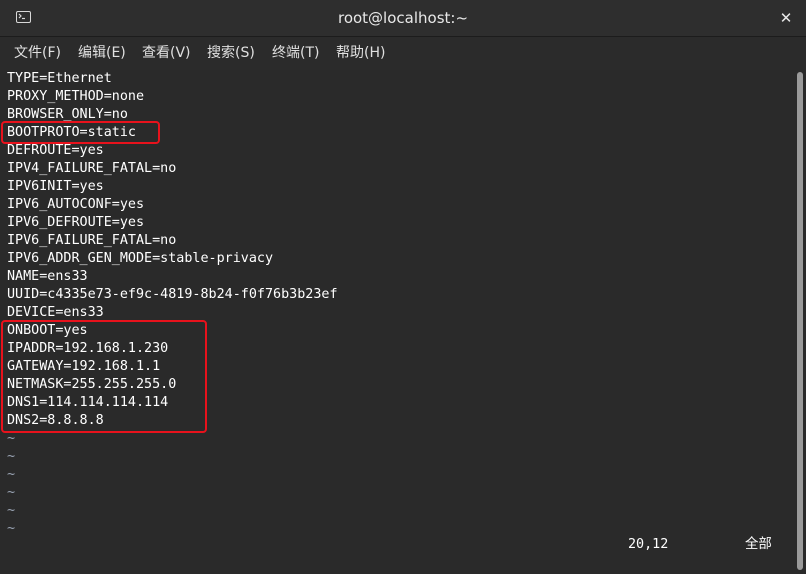  Describe the element at coordinates (166, 53) in the screenshot. I see `menu-view: 查看(V)` at that location.